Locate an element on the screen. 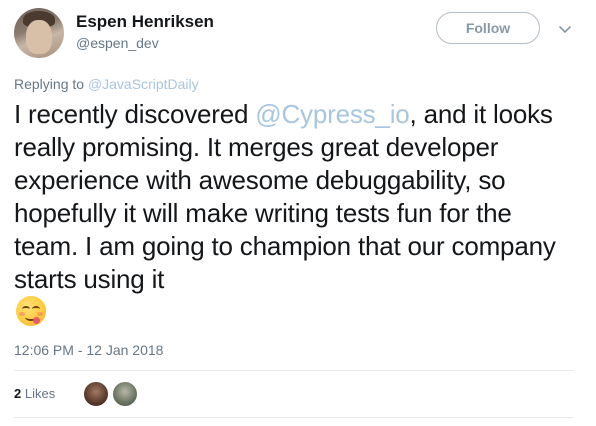 The image size is (596, 426). reply-target-link: @JavaScriptDaily is located at coordinates (143, 84).